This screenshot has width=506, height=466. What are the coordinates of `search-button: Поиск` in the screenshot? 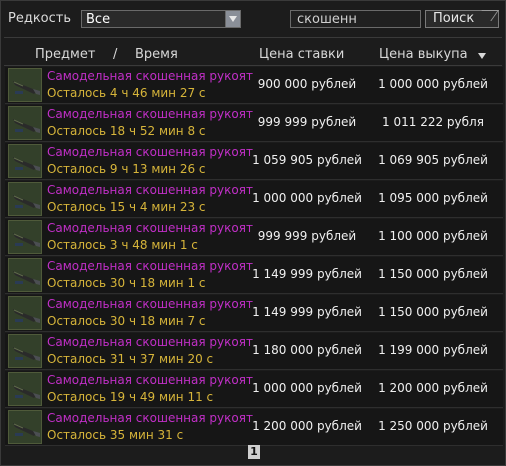 It's located at (462, 19).